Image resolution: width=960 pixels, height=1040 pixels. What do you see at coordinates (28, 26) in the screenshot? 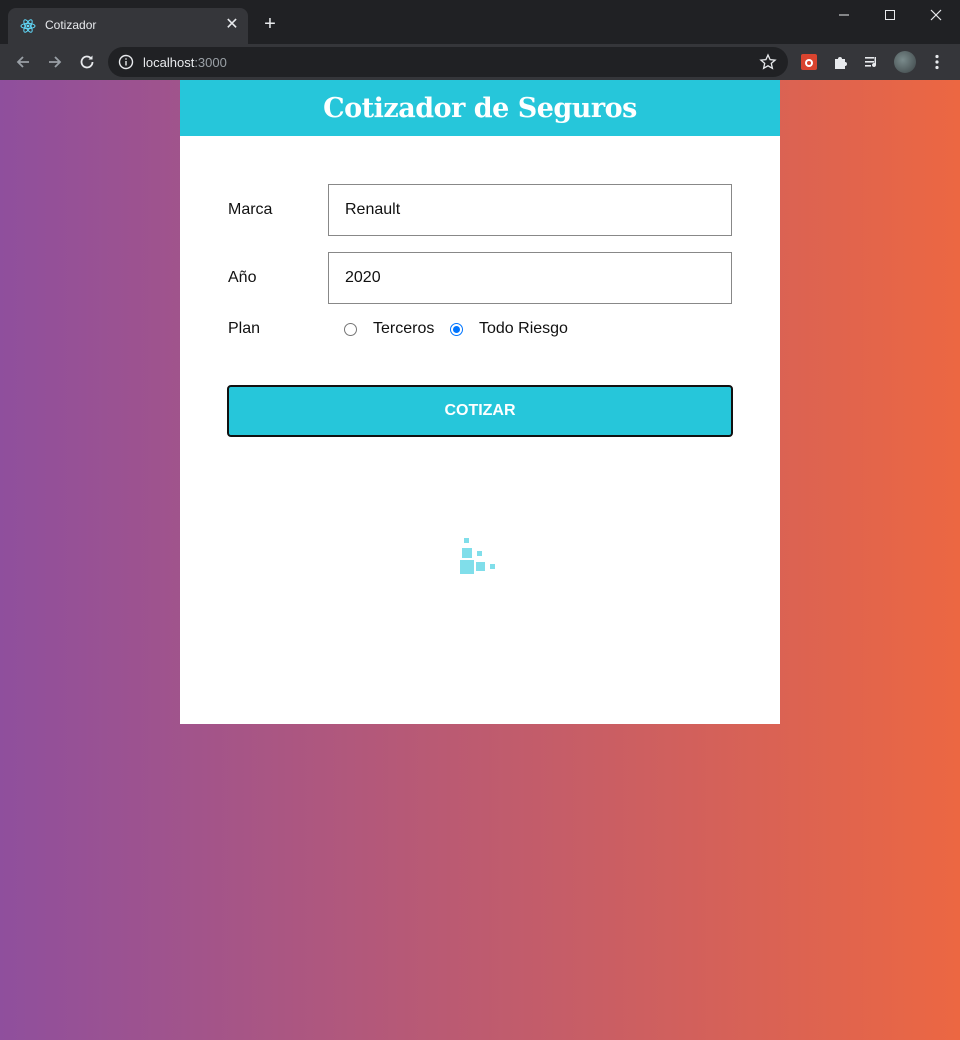
I see `react-favicon-icon` at bounding box center [28, 26].